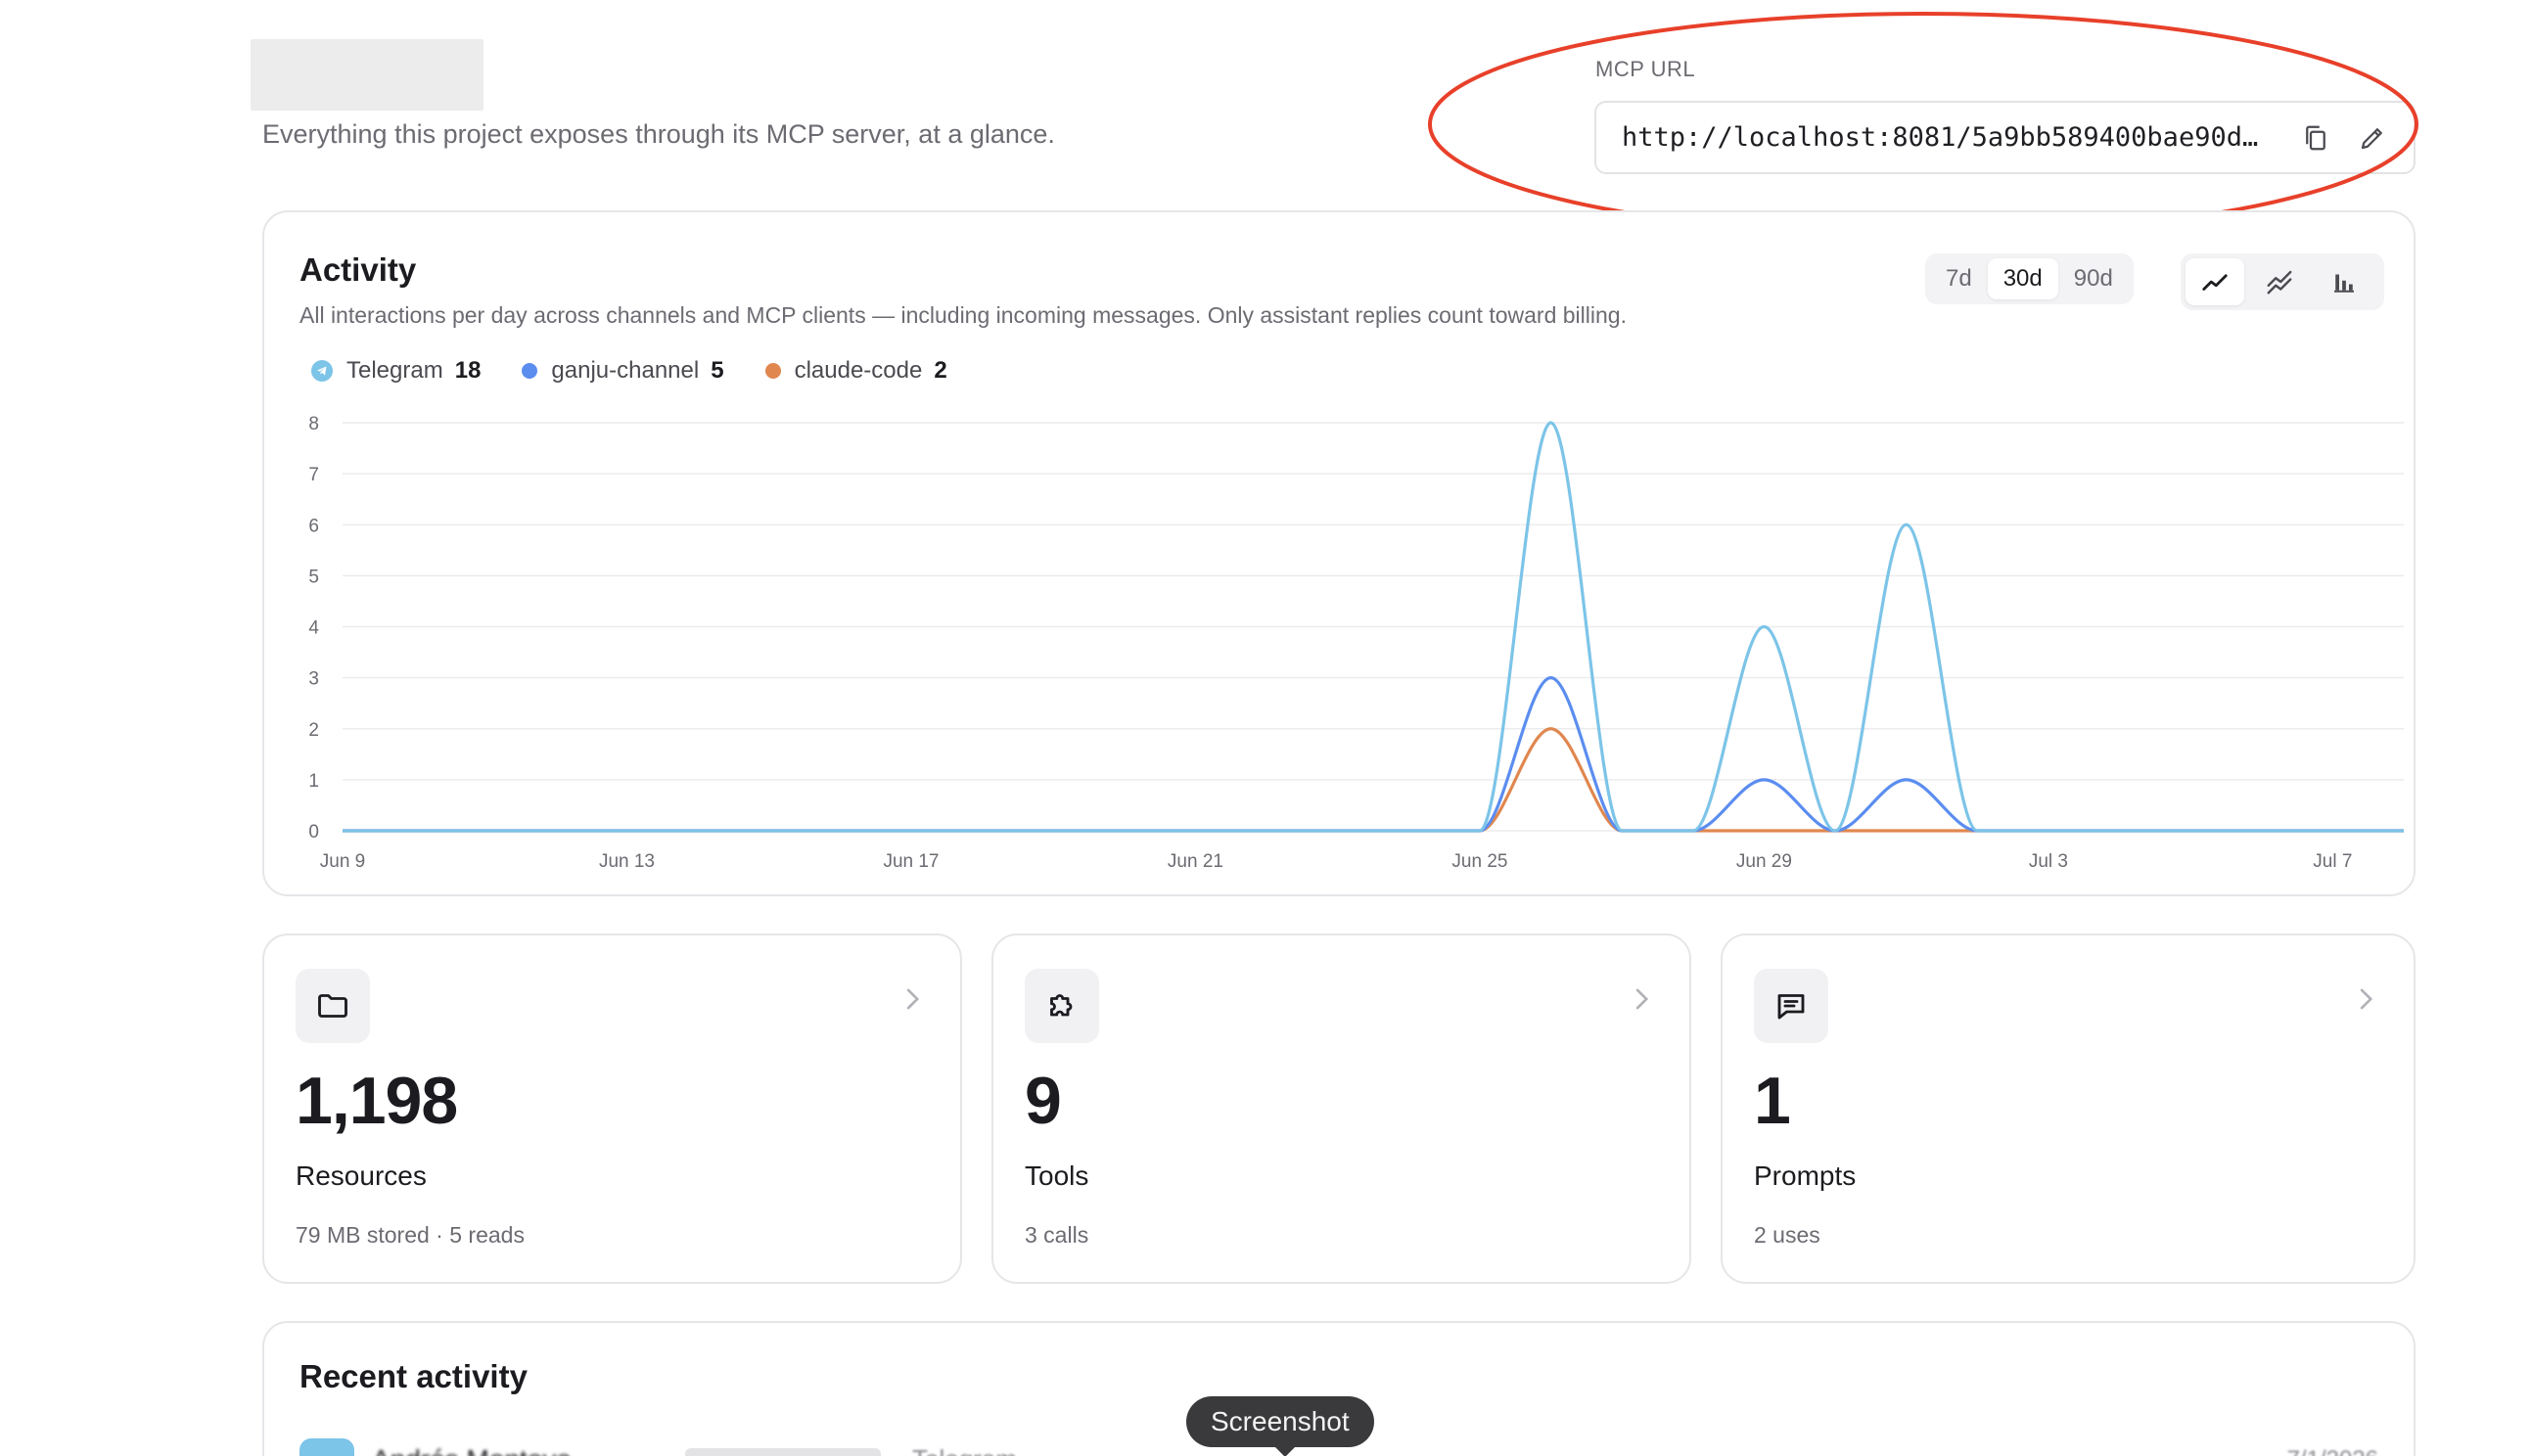 The height and width of the screenshot is (1456, 2531). What do you see at coordinates (2315, 137) in the screenshot?
I see `copy-icon` at bounding box center [2315, 137].